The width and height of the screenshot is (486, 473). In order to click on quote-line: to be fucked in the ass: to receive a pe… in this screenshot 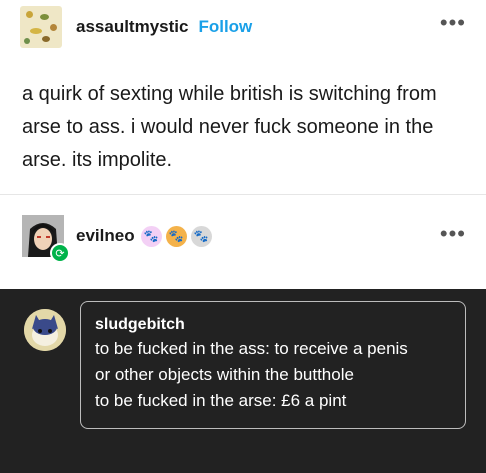, I will do `click(251, 348)`.